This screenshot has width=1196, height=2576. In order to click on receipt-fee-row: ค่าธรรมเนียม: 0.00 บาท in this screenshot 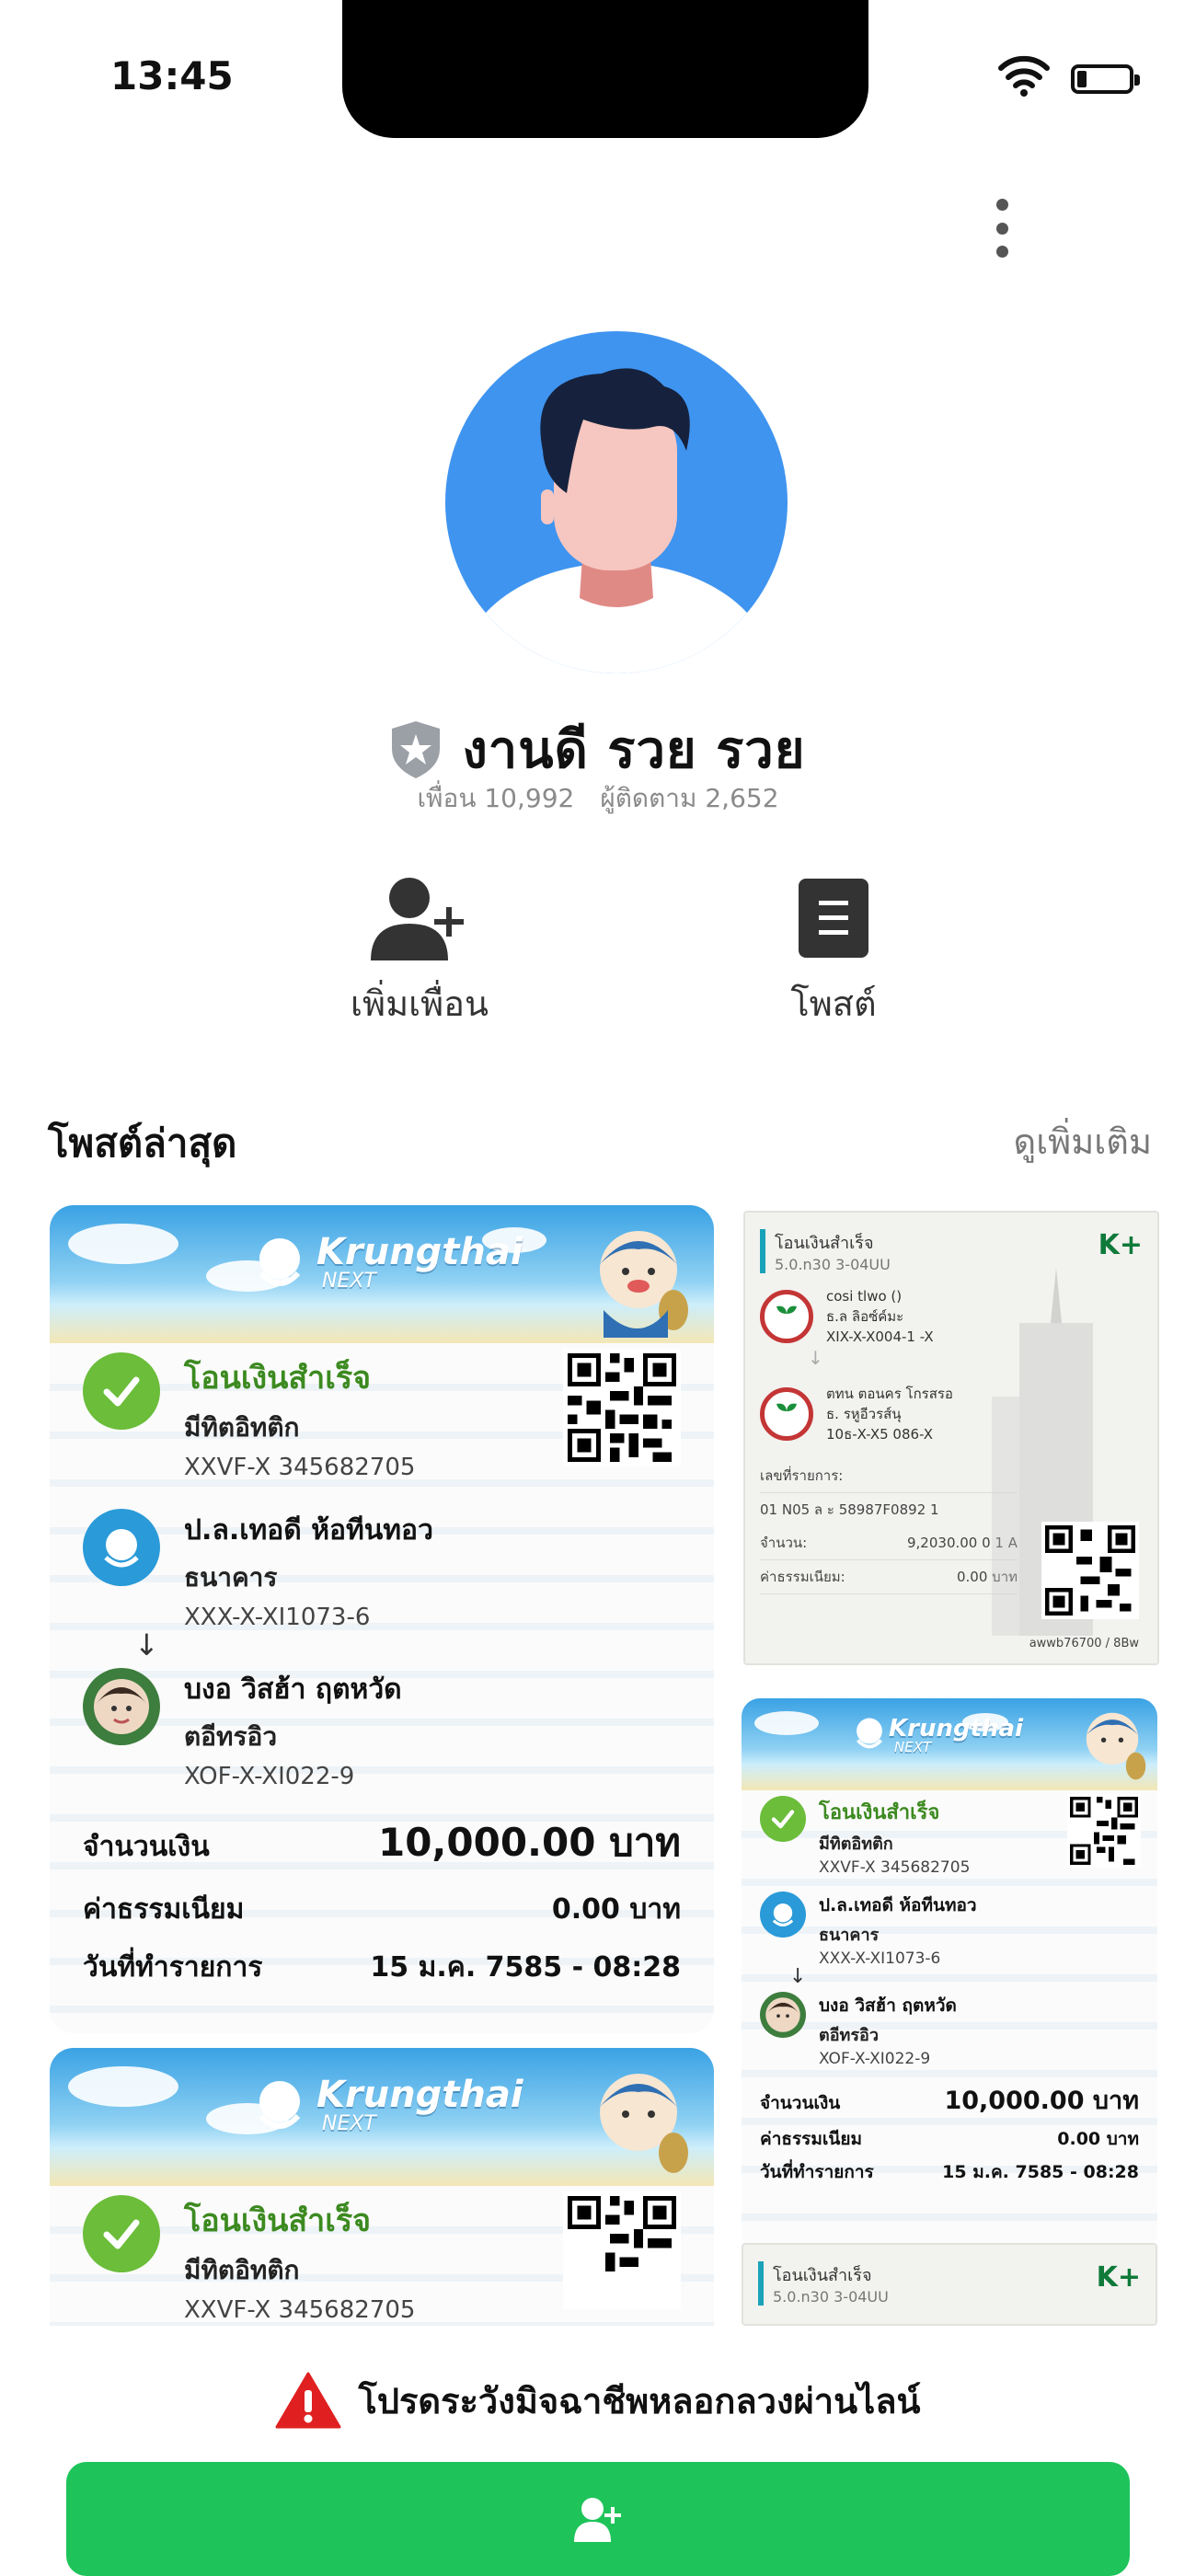, I will do `click(889, 1577)`.